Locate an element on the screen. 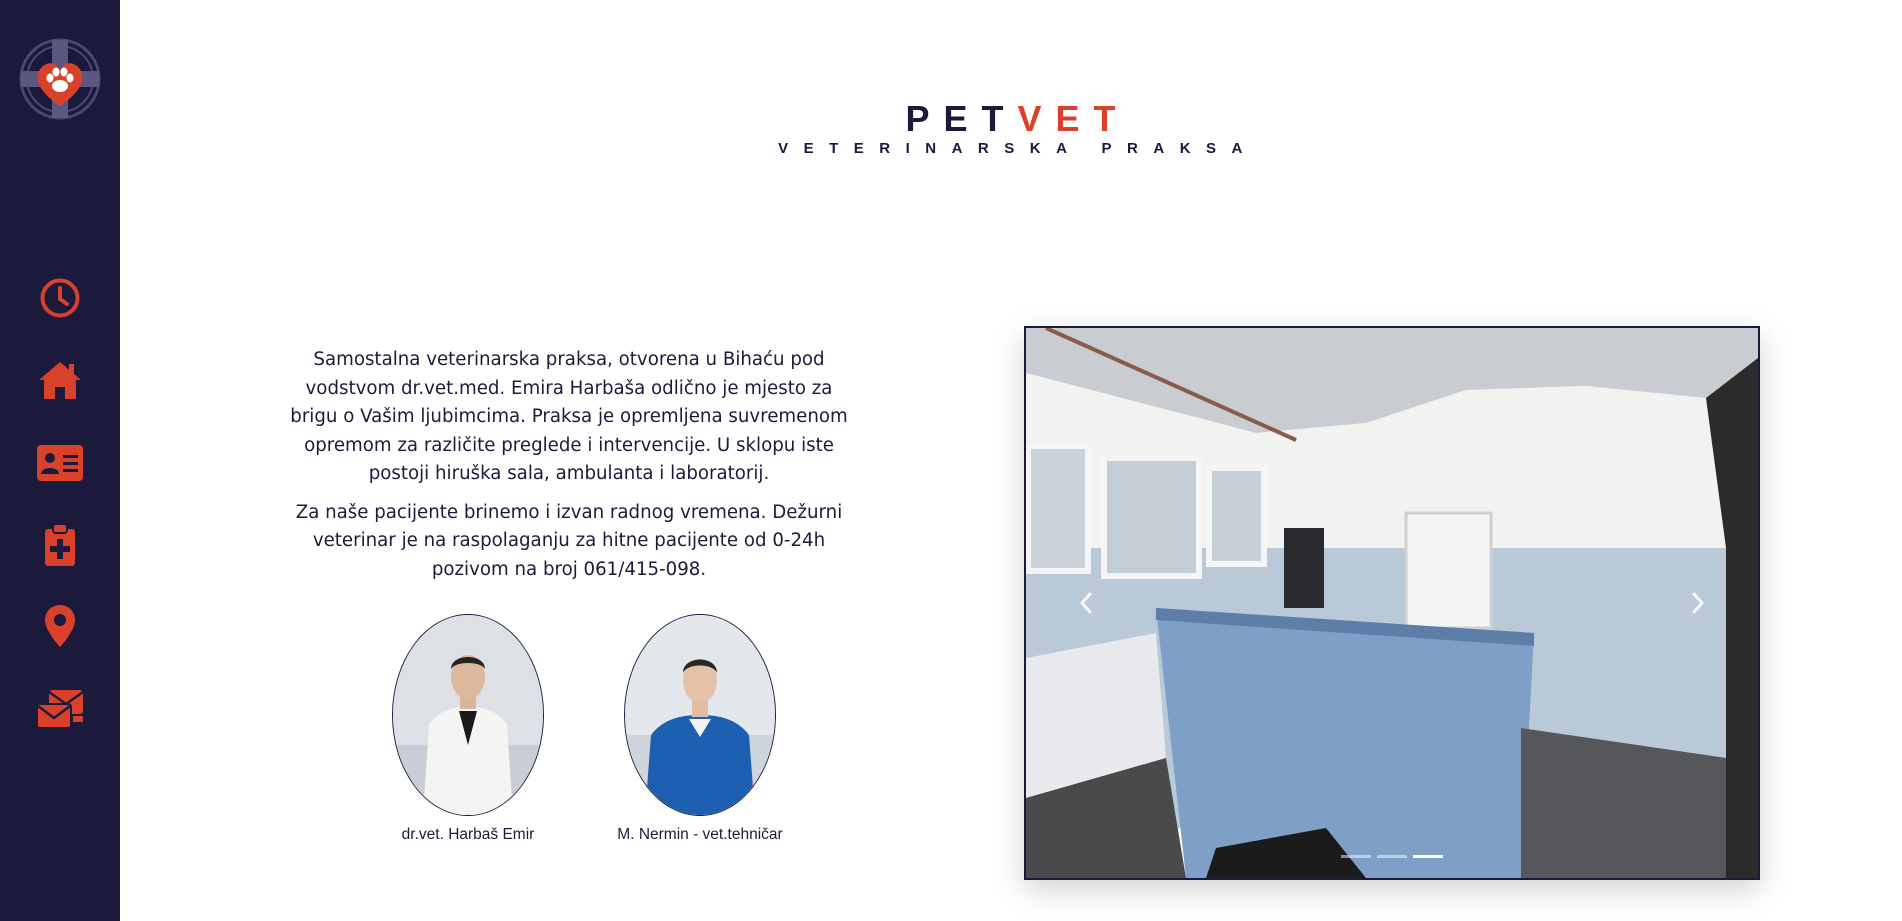 The height and width of the screenshot is (921, 1902). sidebar is located at coordinates (60, 460).